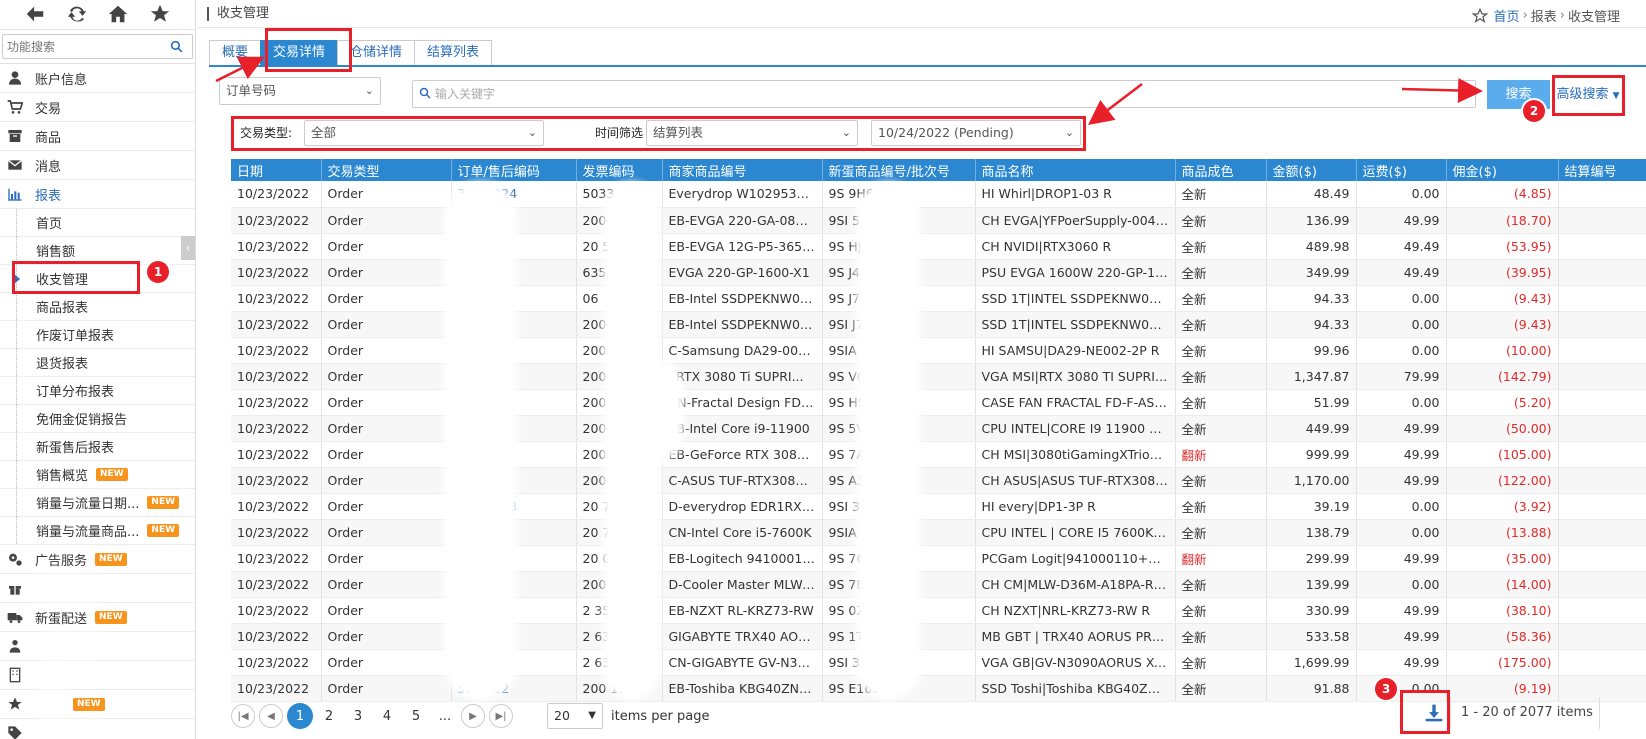  Describe the element at coordinates (575, 716) in the screenshot. I see `page-size-select: 20 ▼` at that location.